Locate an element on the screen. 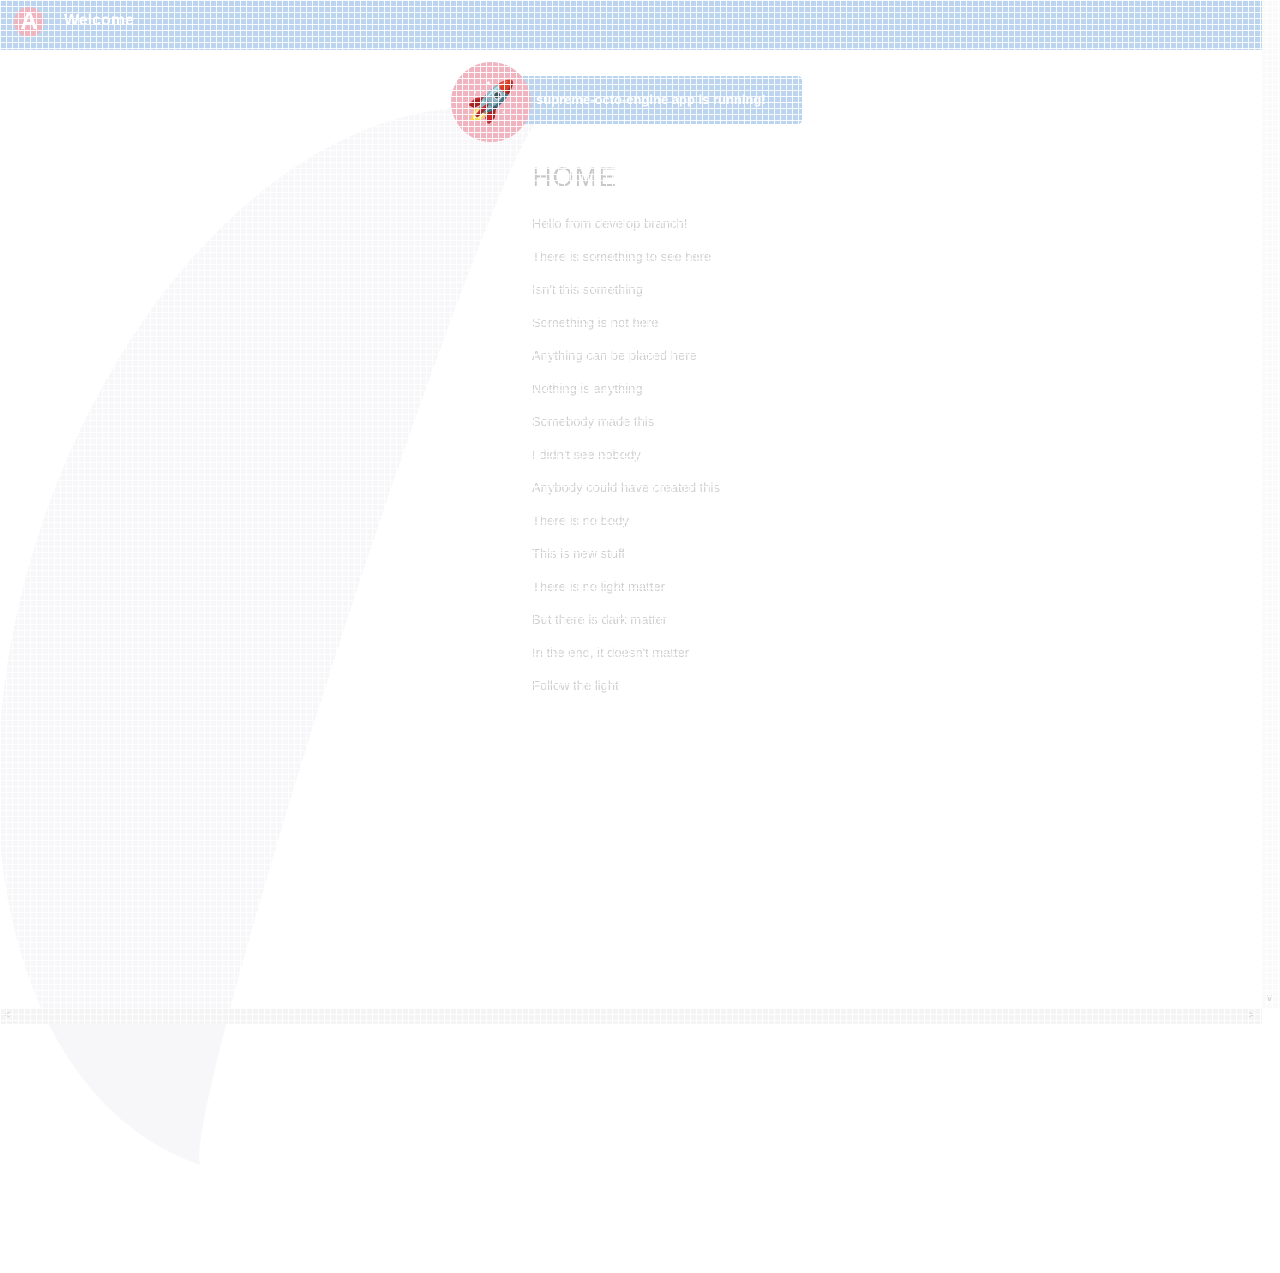 The width and height of the screenshot is (1280, 1273). content-line: Isn't this something is located at coordinates (626, 297).